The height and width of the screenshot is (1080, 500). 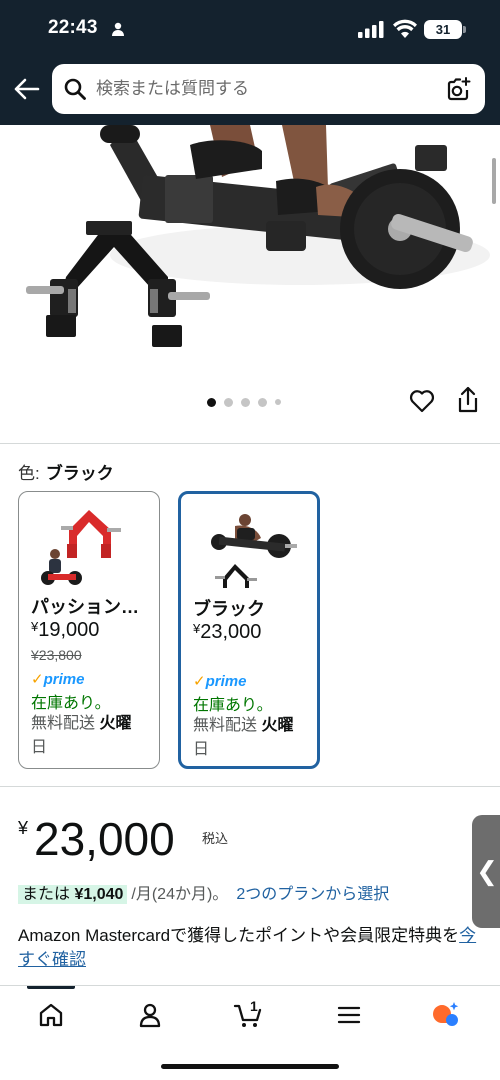 What do you see at coordinates (69, 630) in the screenshot?
I see `variant-price-value: 19,000` at bounding box center [69, 630].